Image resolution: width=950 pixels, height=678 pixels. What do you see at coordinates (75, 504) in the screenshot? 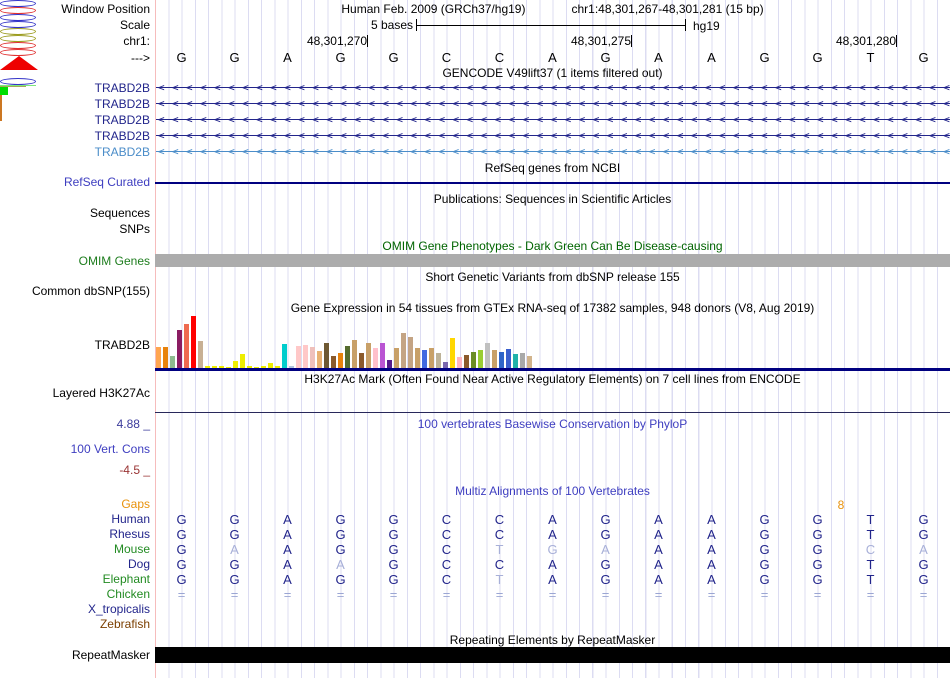
I see `track-label-gaps: Gaps` at bounding box center [75, 504].